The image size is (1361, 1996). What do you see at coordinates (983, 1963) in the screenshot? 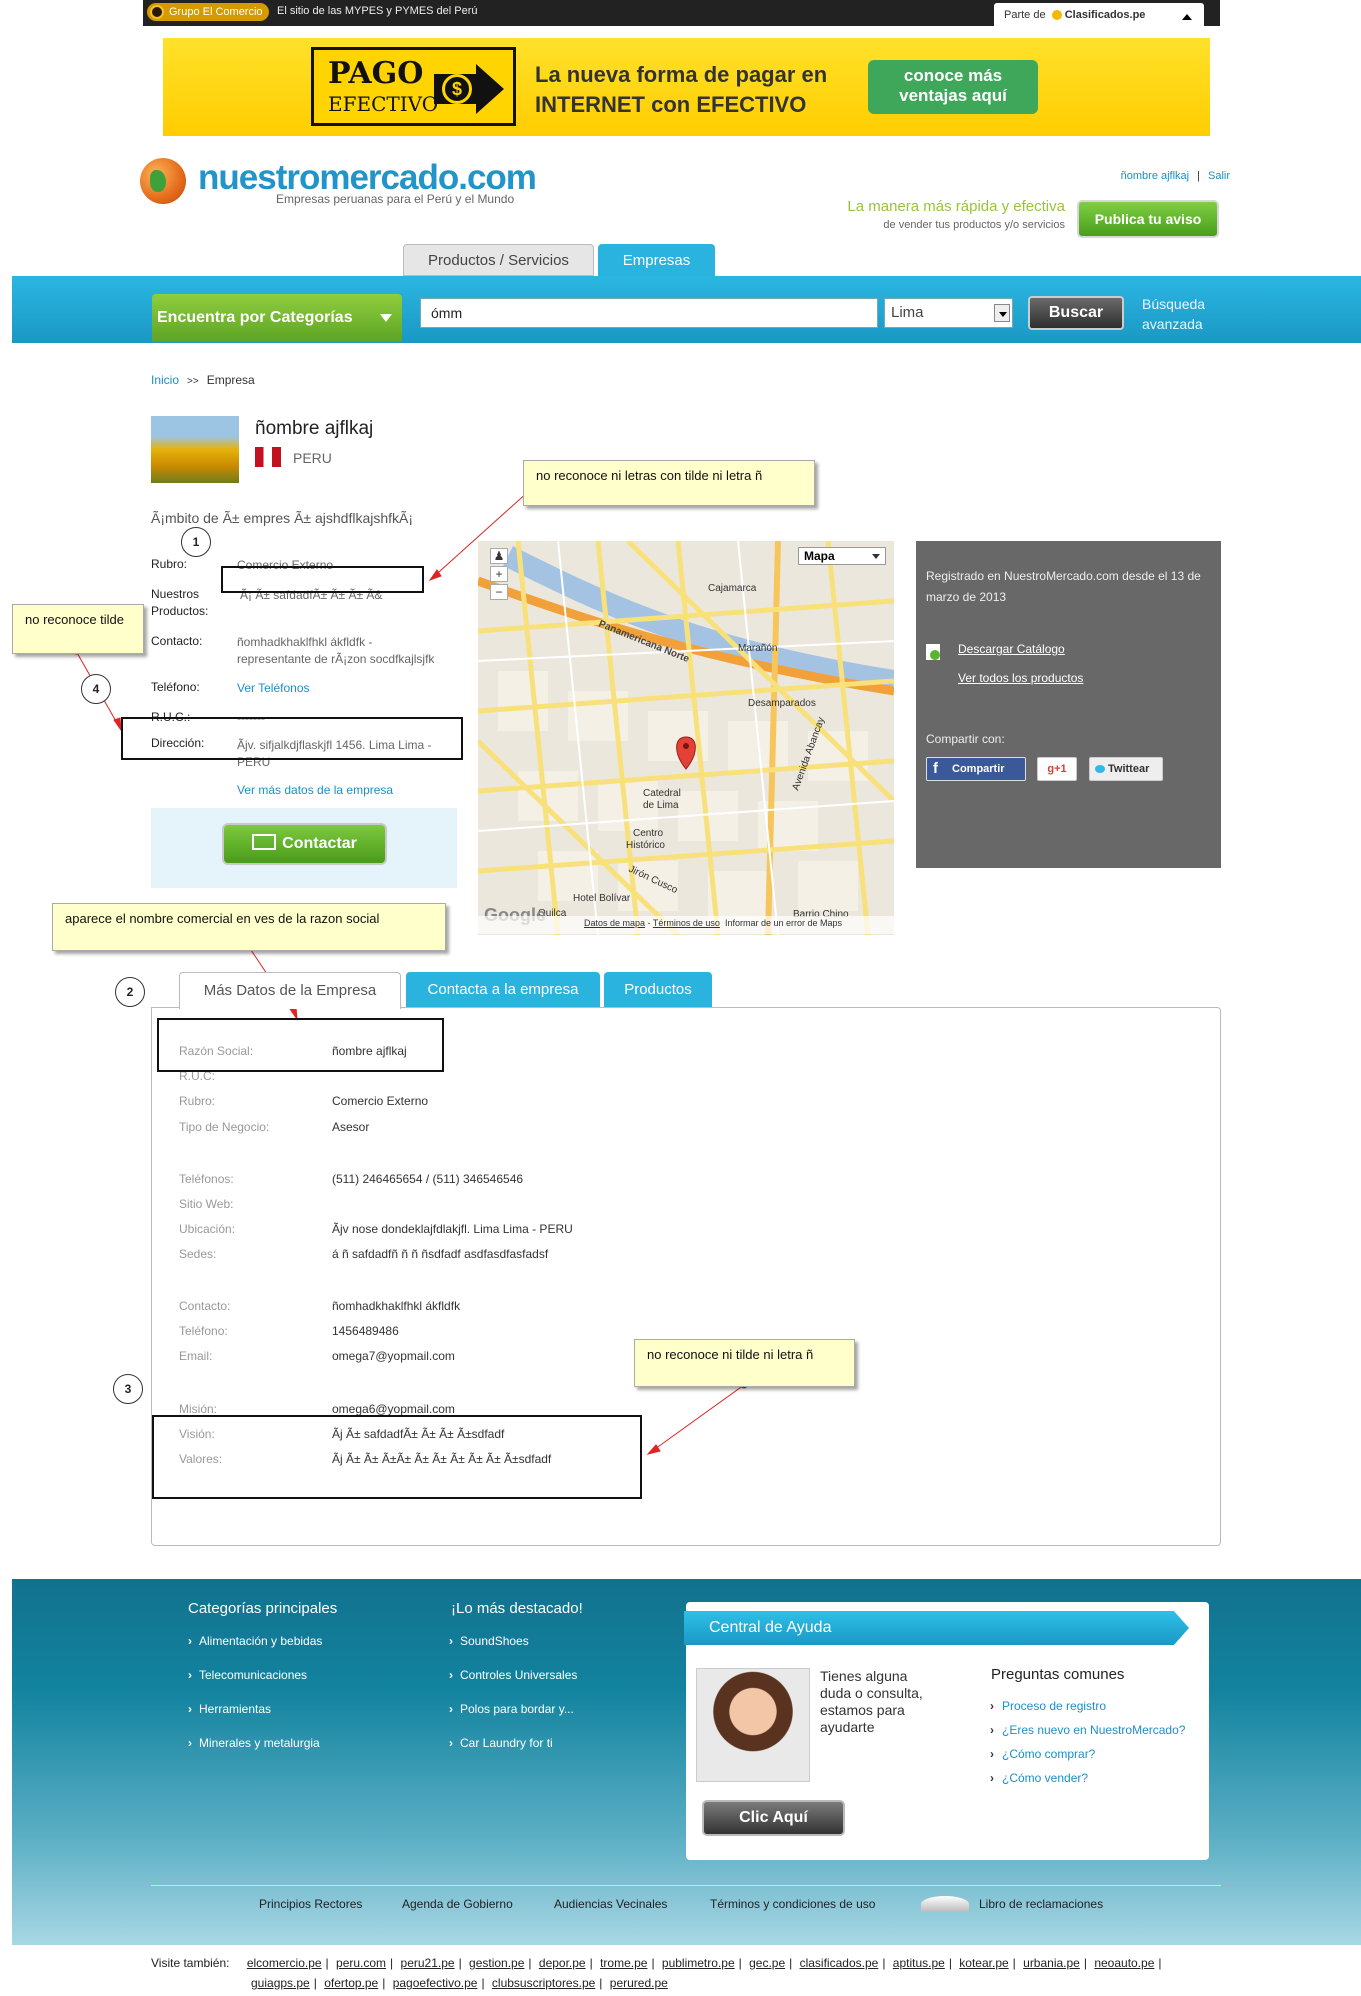
I see `partner-site-link: kotear.pe` at bounding box center [983, 1963].